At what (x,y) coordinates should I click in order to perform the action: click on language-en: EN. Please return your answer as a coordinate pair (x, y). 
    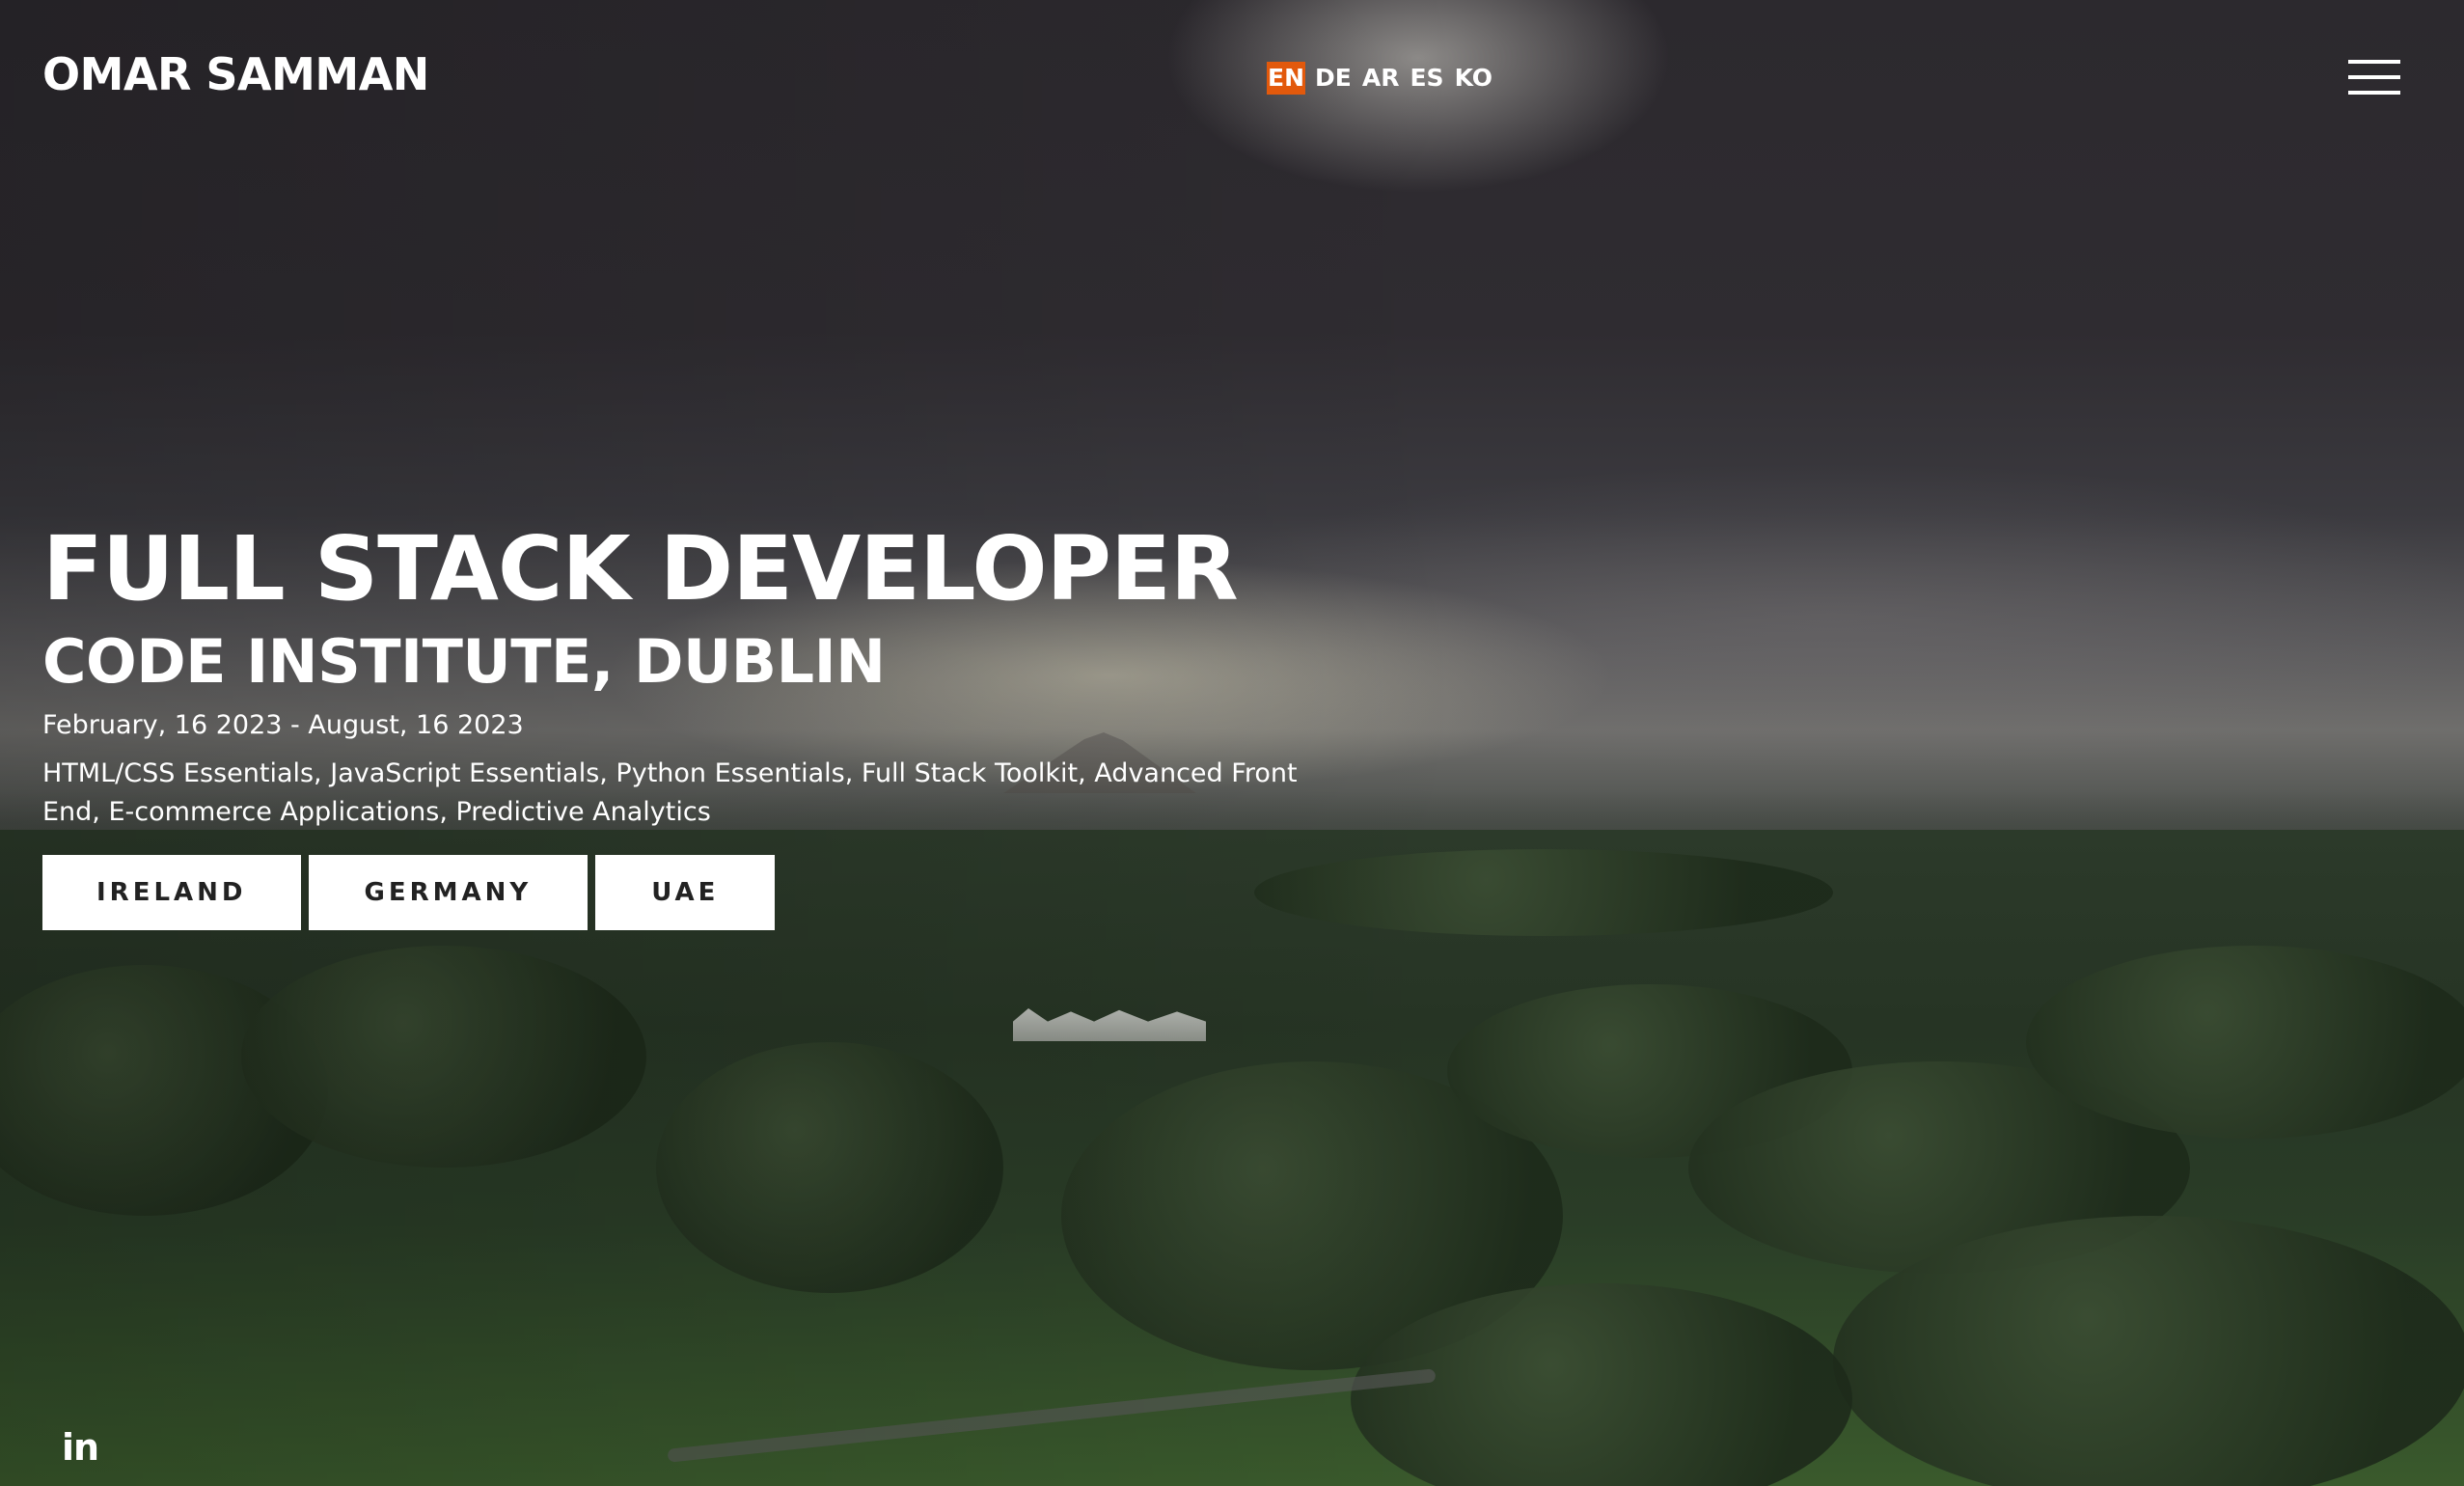
    Looking at the image, I should click on (1286, 79).